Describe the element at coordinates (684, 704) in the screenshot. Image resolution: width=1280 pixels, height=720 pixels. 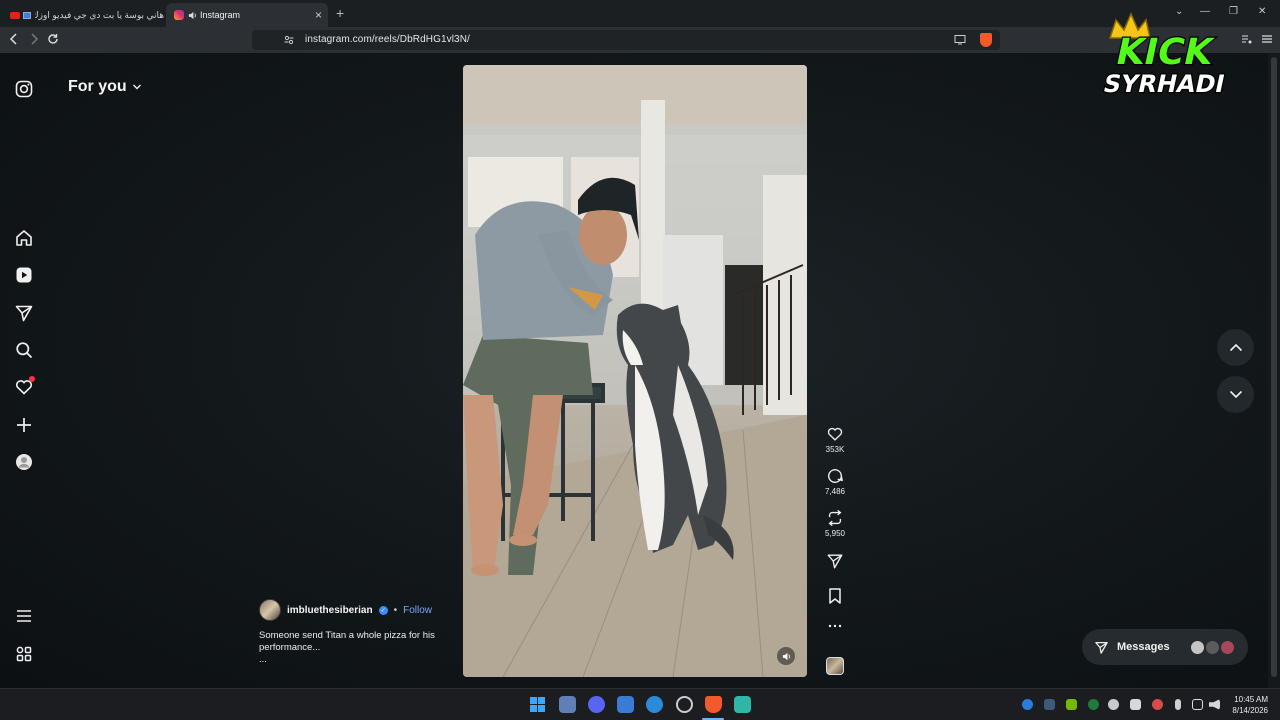
I see `obs-icon` at that location.